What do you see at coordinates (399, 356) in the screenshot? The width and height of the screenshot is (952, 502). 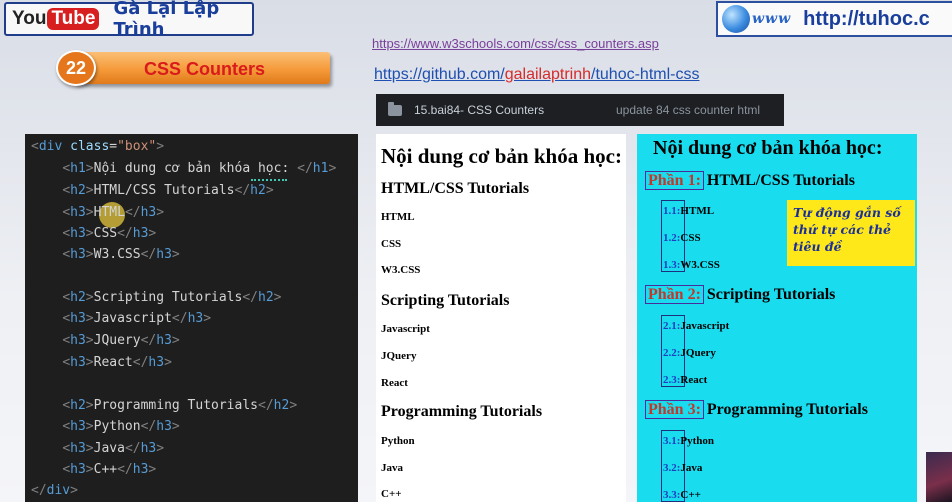 I see `preview-item: JQuery` at bounding box center [399, 356].